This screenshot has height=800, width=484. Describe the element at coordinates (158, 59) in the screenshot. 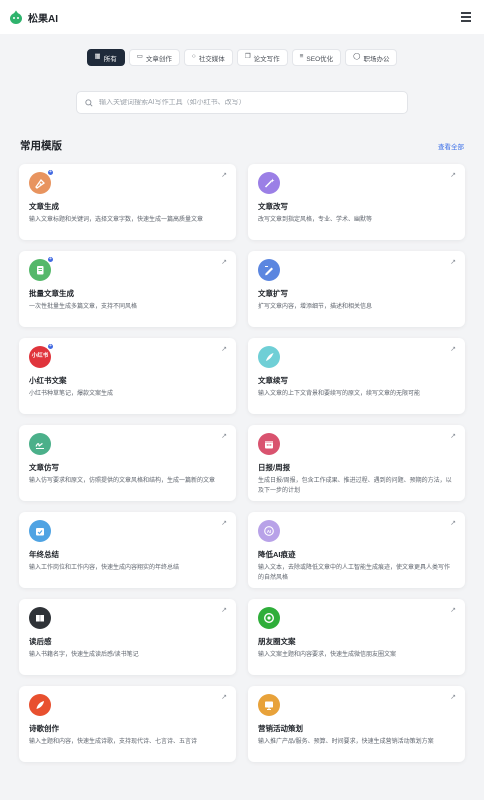

I see `tab-label: 文章创作` at that location.